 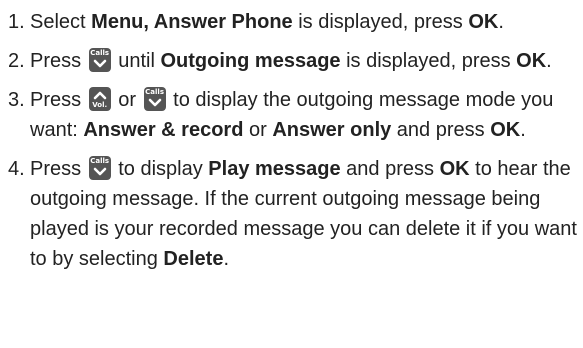 What do you see at coordinates (160, 169) in the screenshot?
I see `step-text-run: to display` at bounding box center [160, 169].